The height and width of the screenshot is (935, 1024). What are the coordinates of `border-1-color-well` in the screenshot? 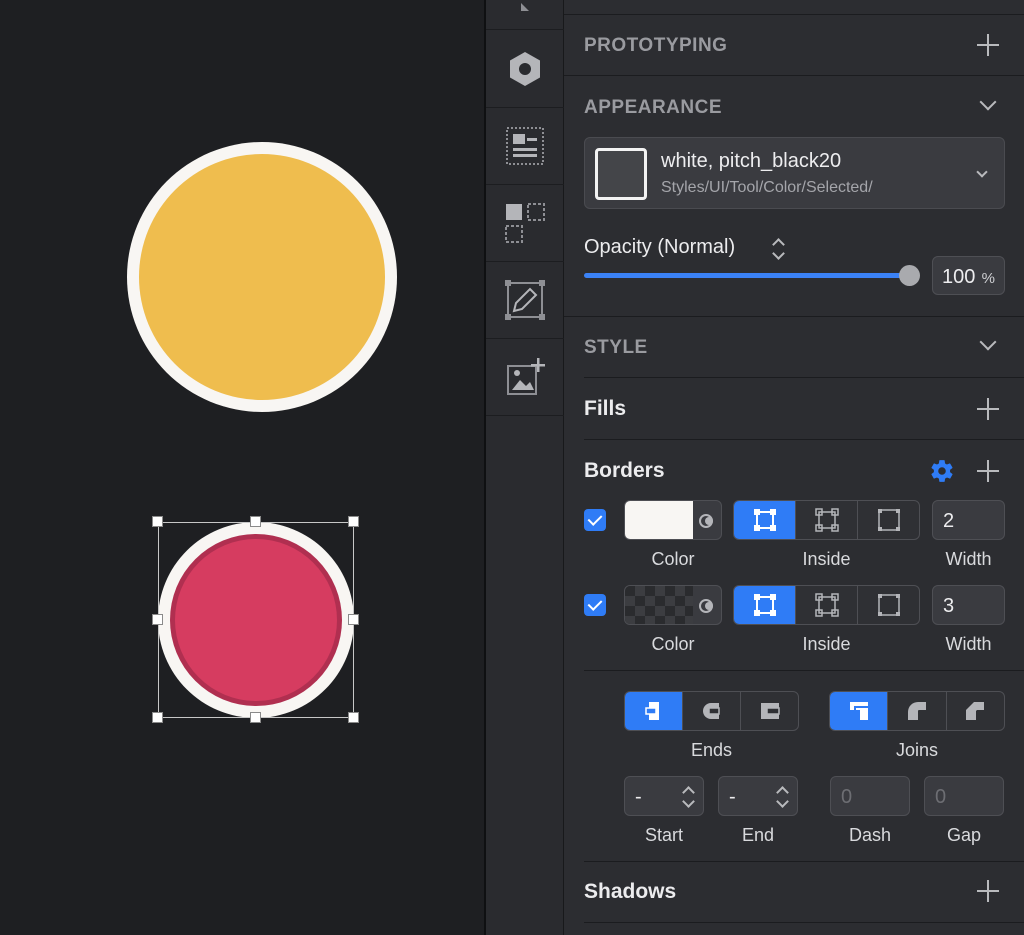 It's located at (673, 520).